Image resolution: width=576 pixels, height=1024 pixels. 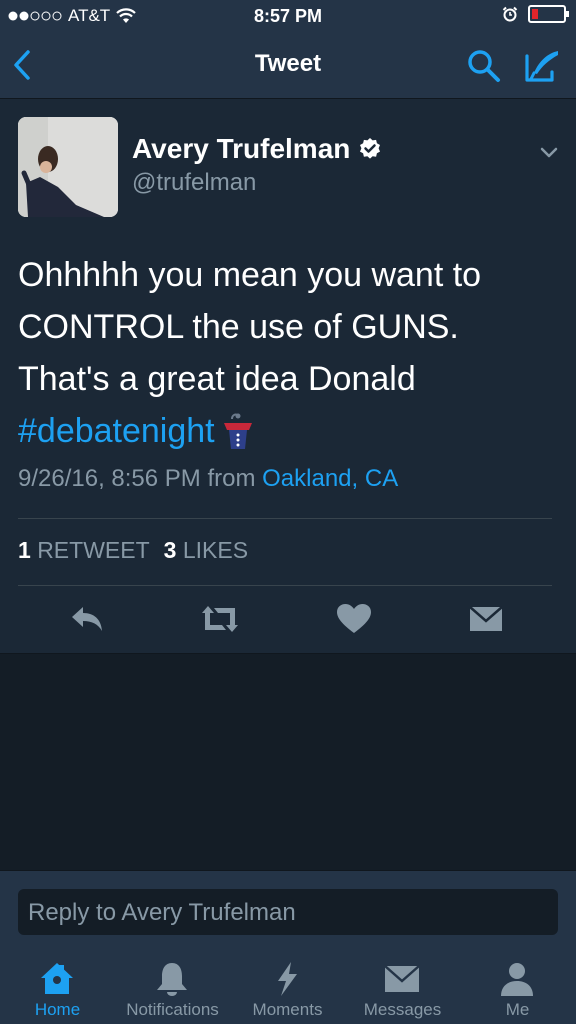 I want to click on direct-message-icon, so click(x=486, y=619).